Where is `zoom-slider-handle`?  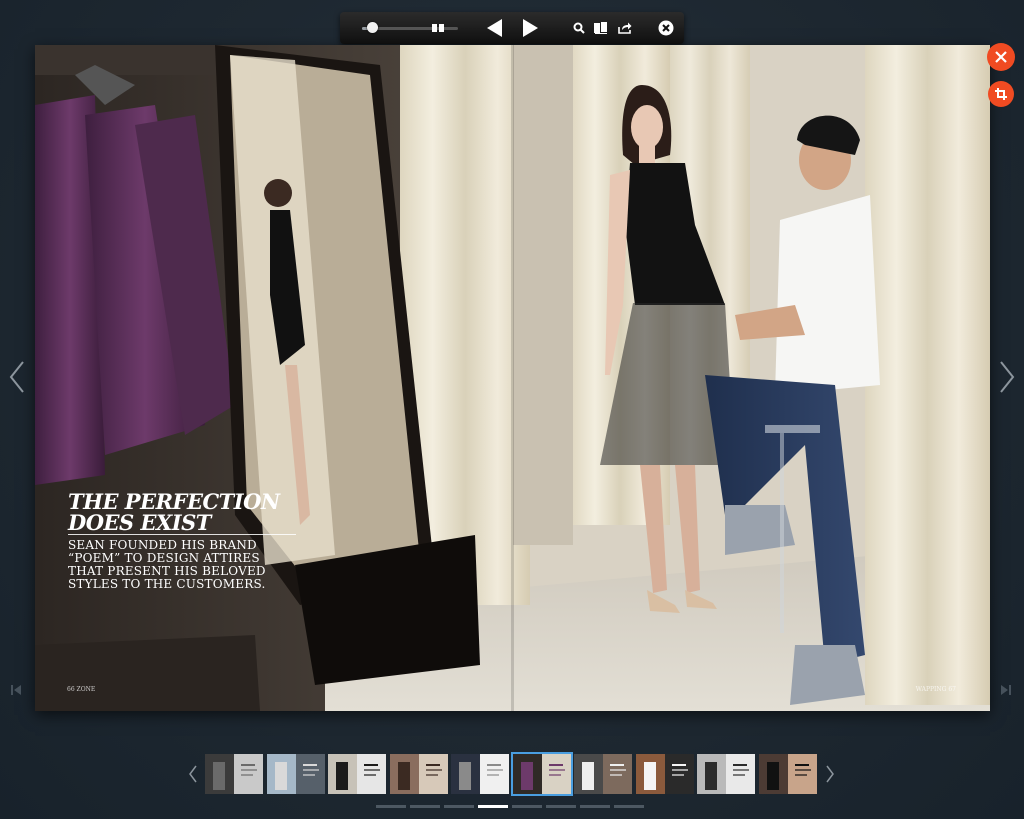
zoom-slider-handle is located at coordinates (372, 27).